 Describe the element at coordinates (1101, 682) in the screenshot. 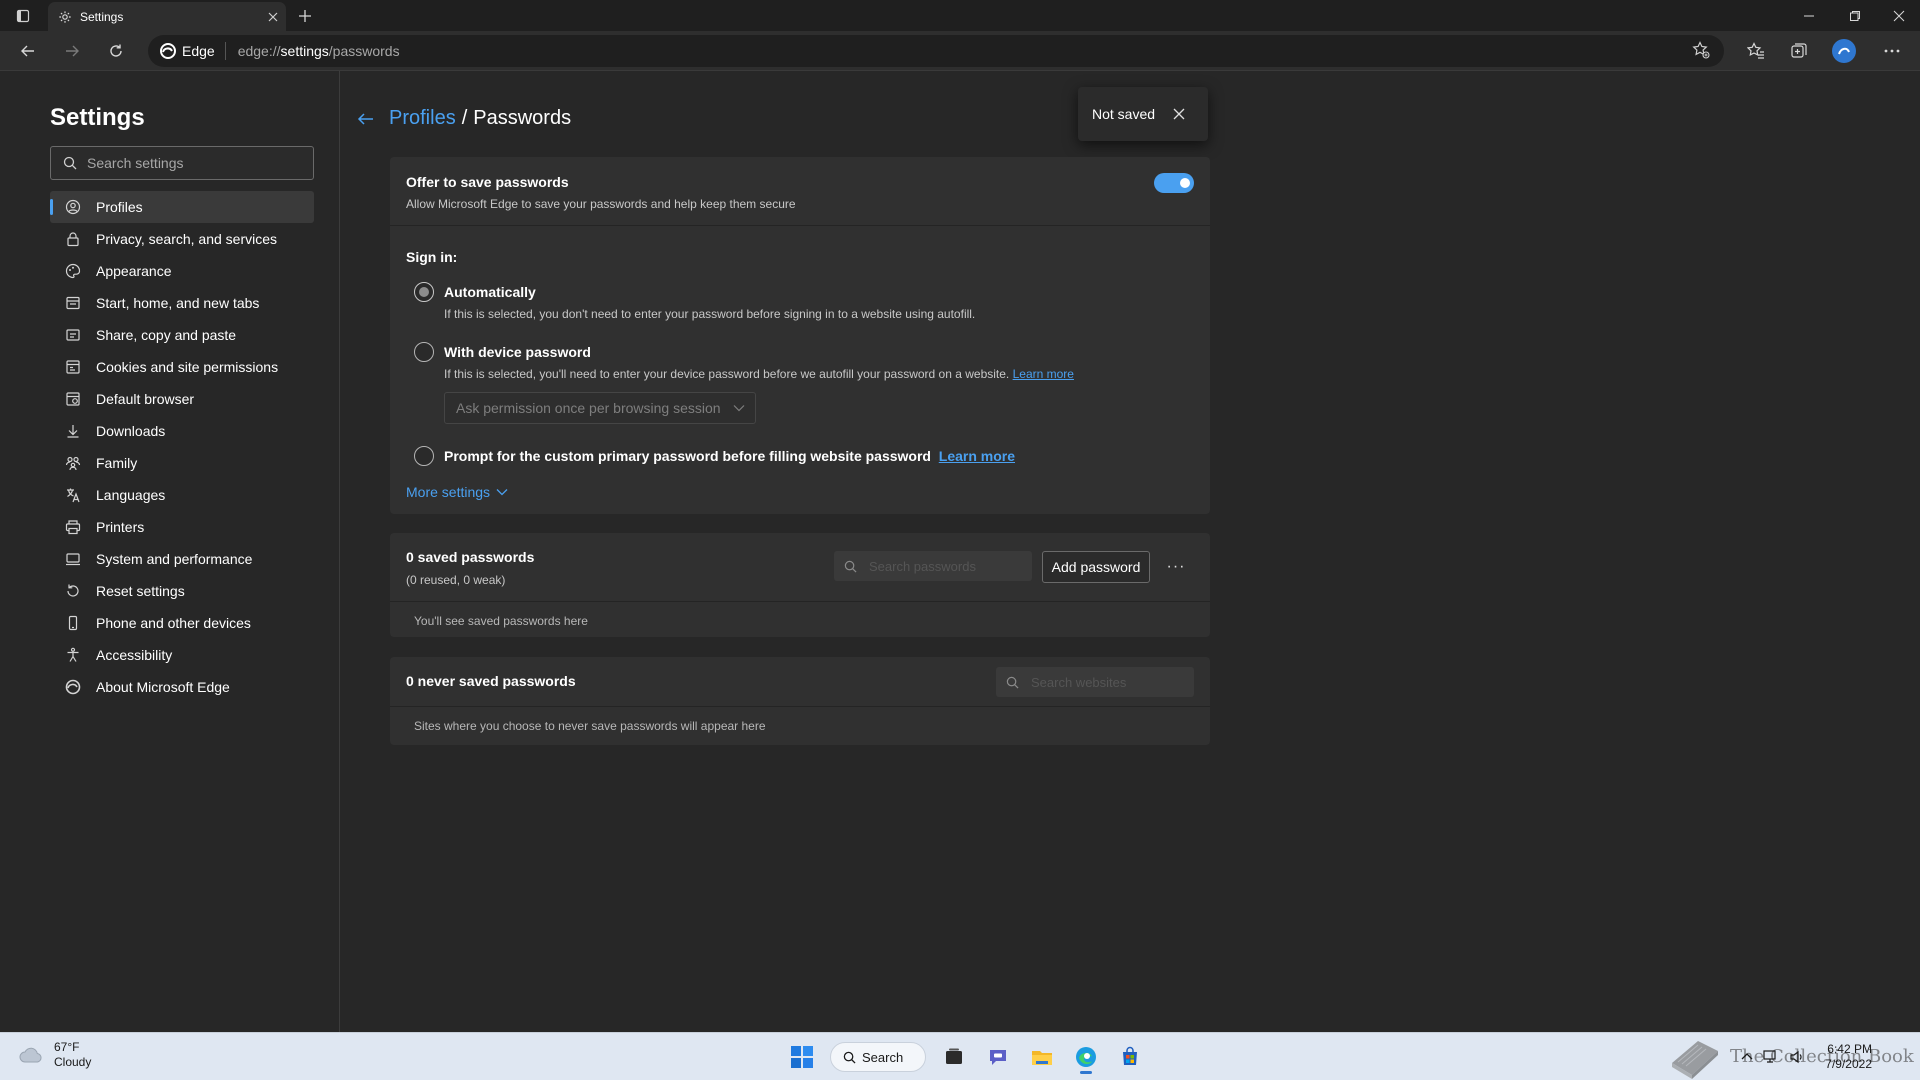

I see `search-websites-input` at that location.